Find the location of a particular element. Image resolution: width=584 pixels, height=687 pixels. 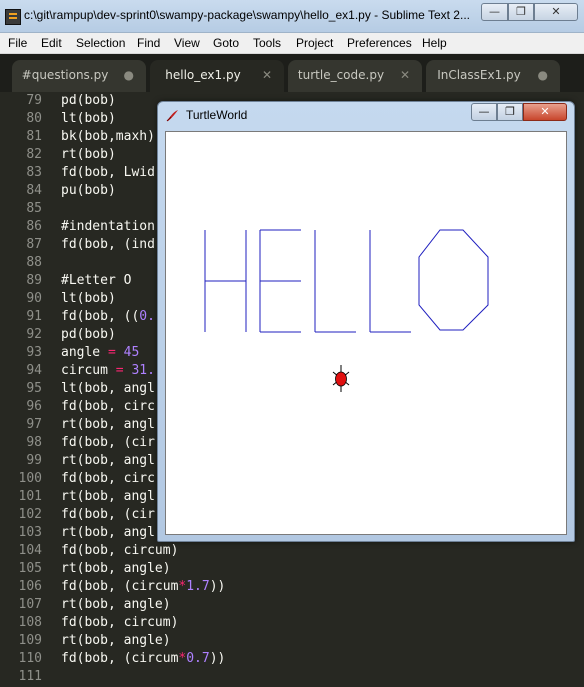

turtle-minimize-button: — is located at coordinates (484, 112).